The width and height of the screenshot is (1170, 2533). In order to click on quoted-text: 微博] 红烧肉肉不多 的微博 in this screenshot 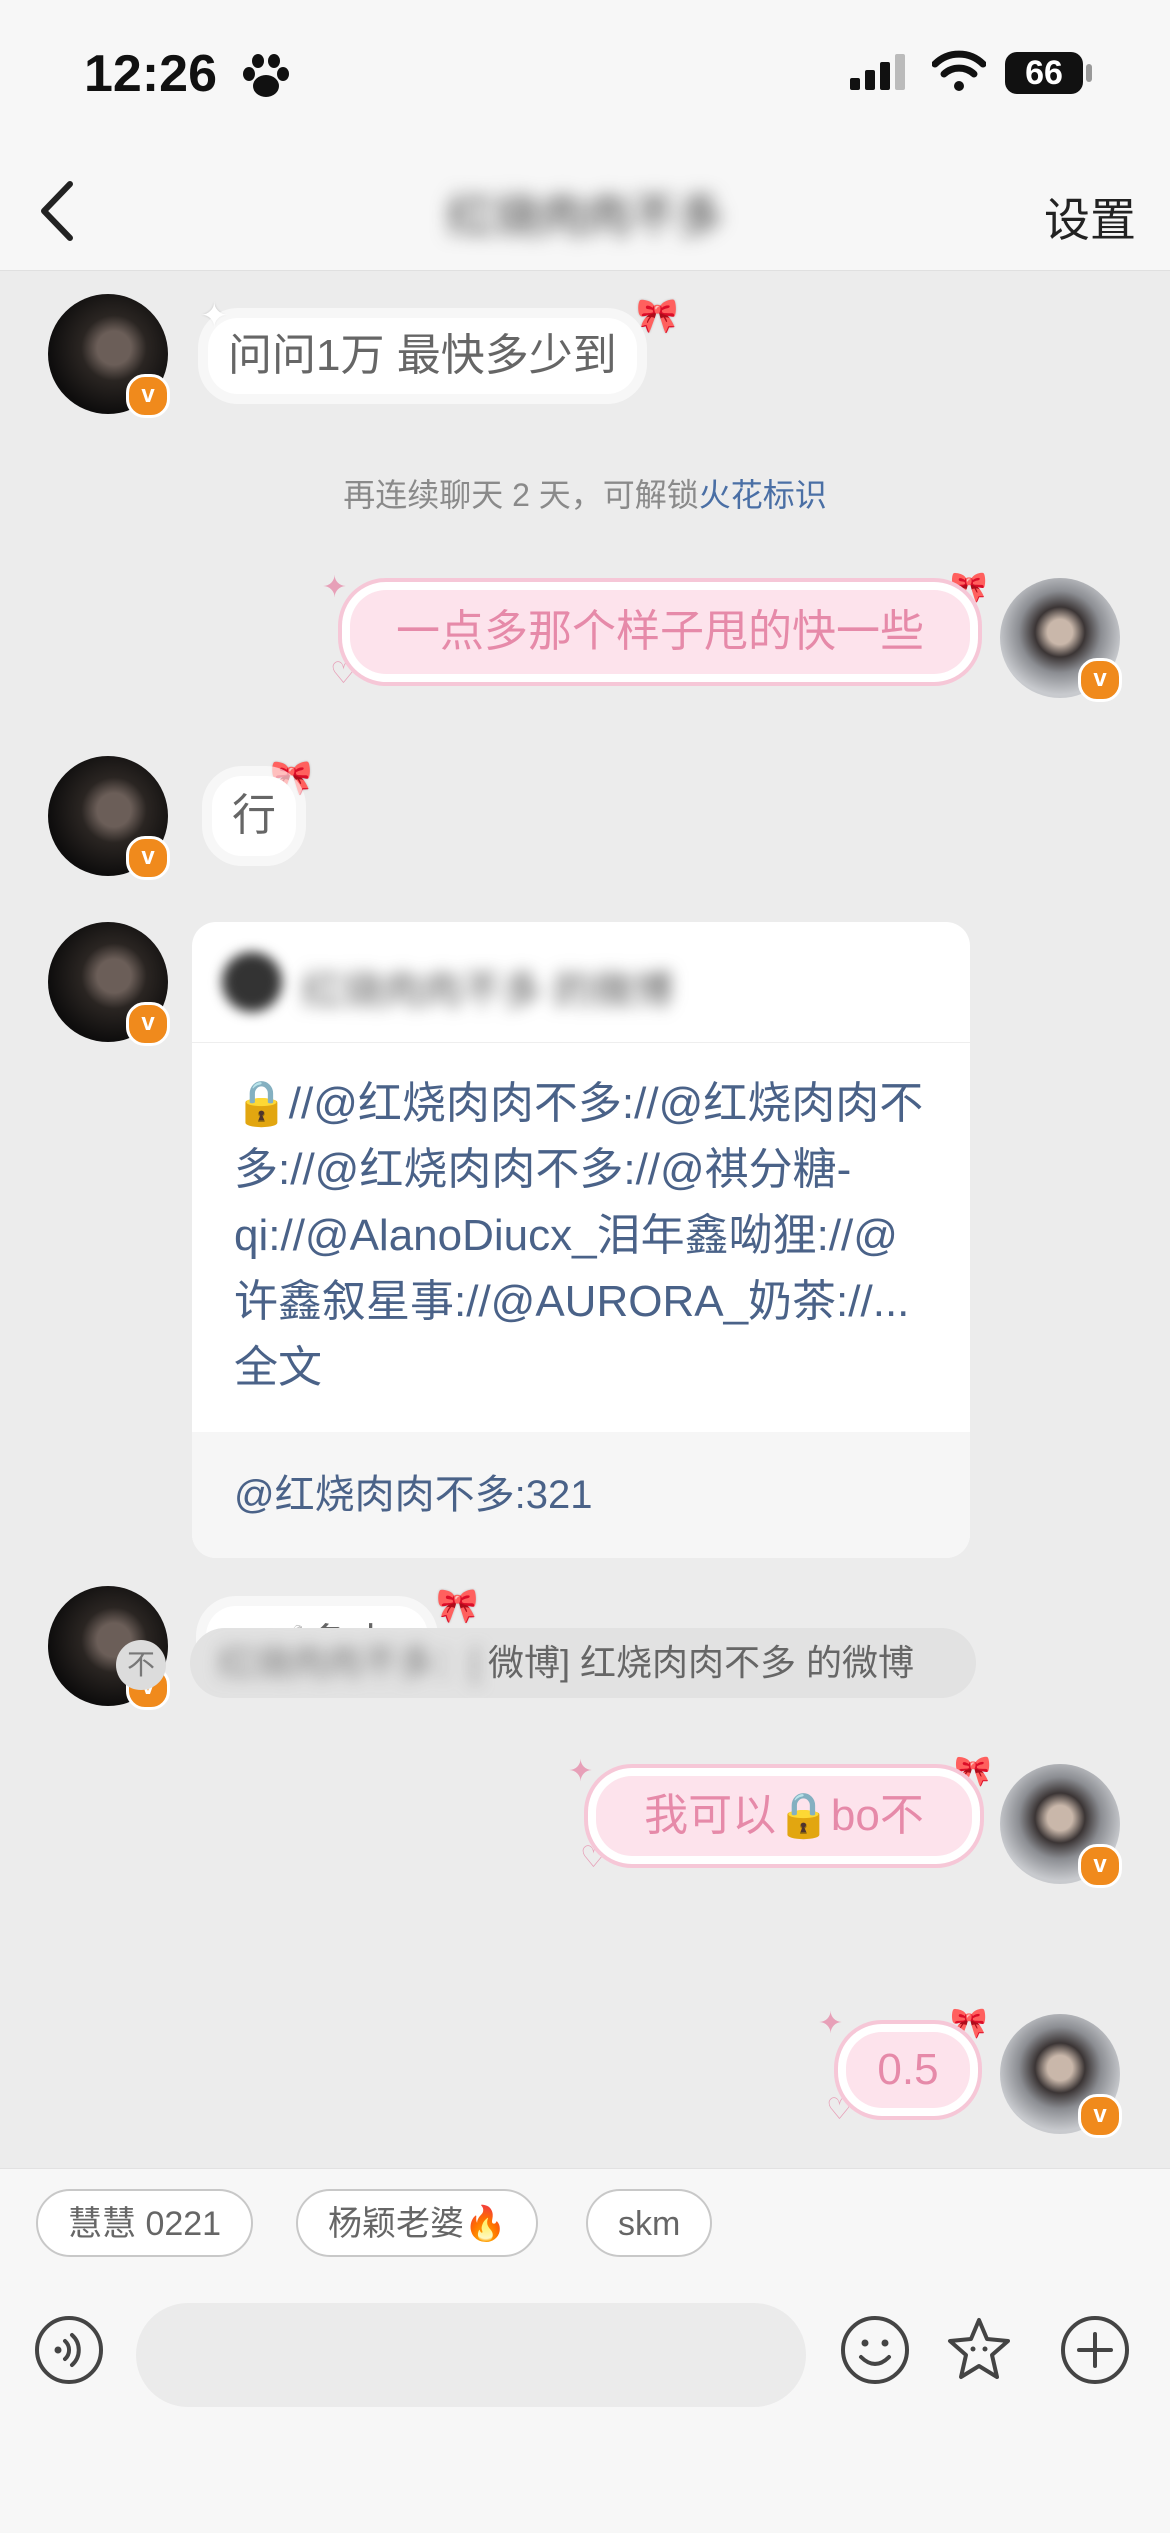, I will do `click(701, 1662)`.